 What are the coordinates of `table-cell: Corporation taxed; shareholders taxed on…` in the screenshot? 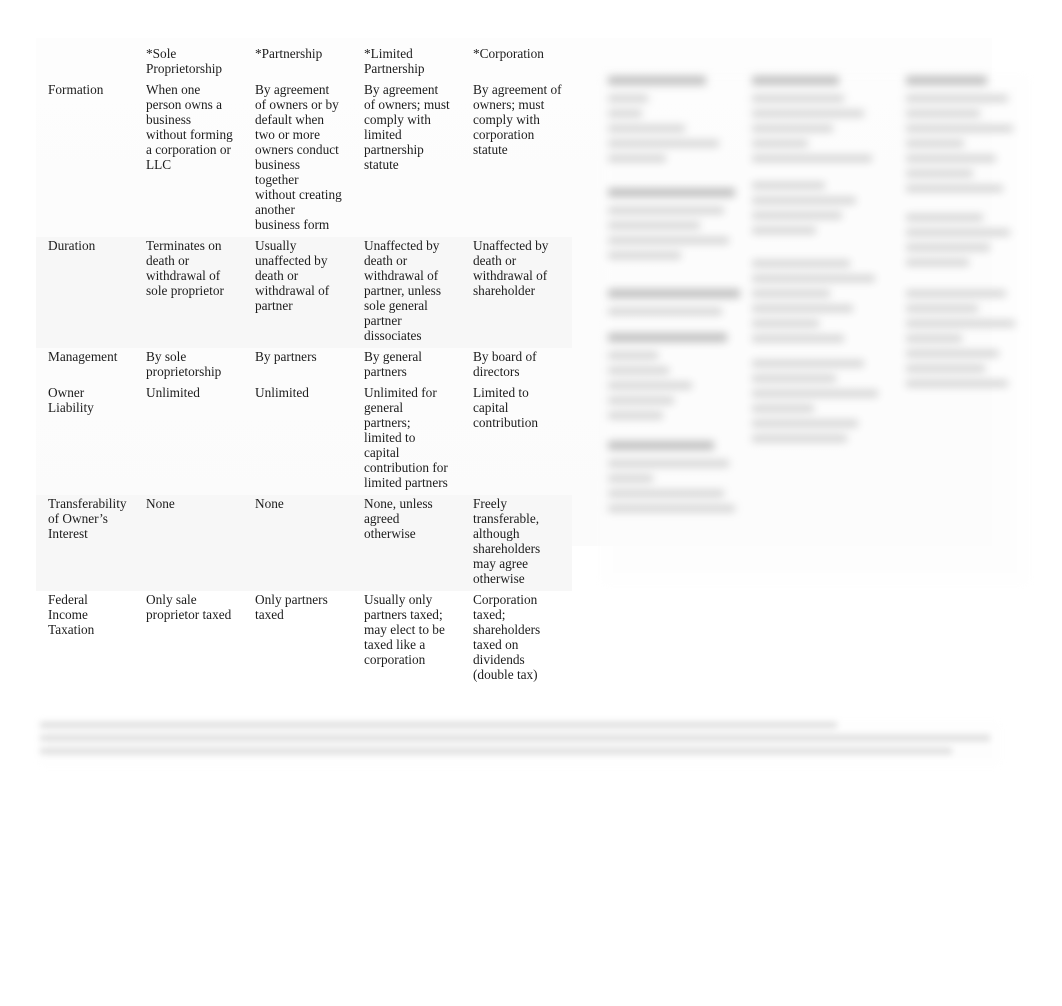 It's located at (507, 637).